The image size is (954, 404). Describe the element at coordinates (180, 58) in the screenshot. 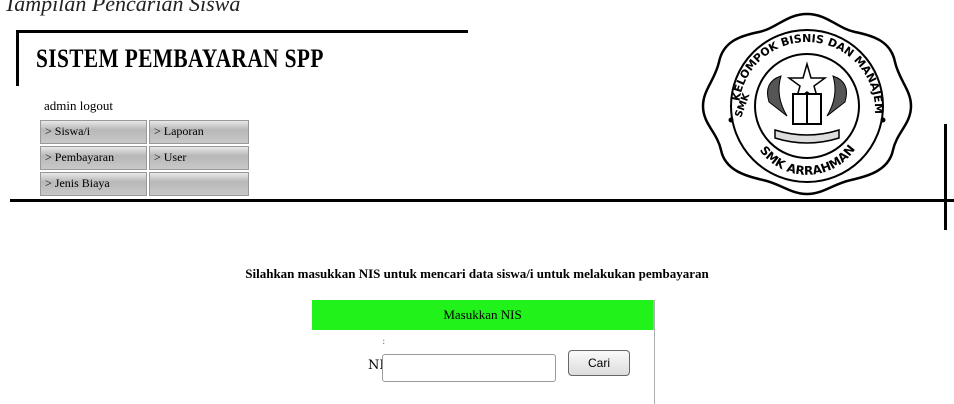

I see `app-title: SISTEM PEMBAYARAN SPP` at that location.